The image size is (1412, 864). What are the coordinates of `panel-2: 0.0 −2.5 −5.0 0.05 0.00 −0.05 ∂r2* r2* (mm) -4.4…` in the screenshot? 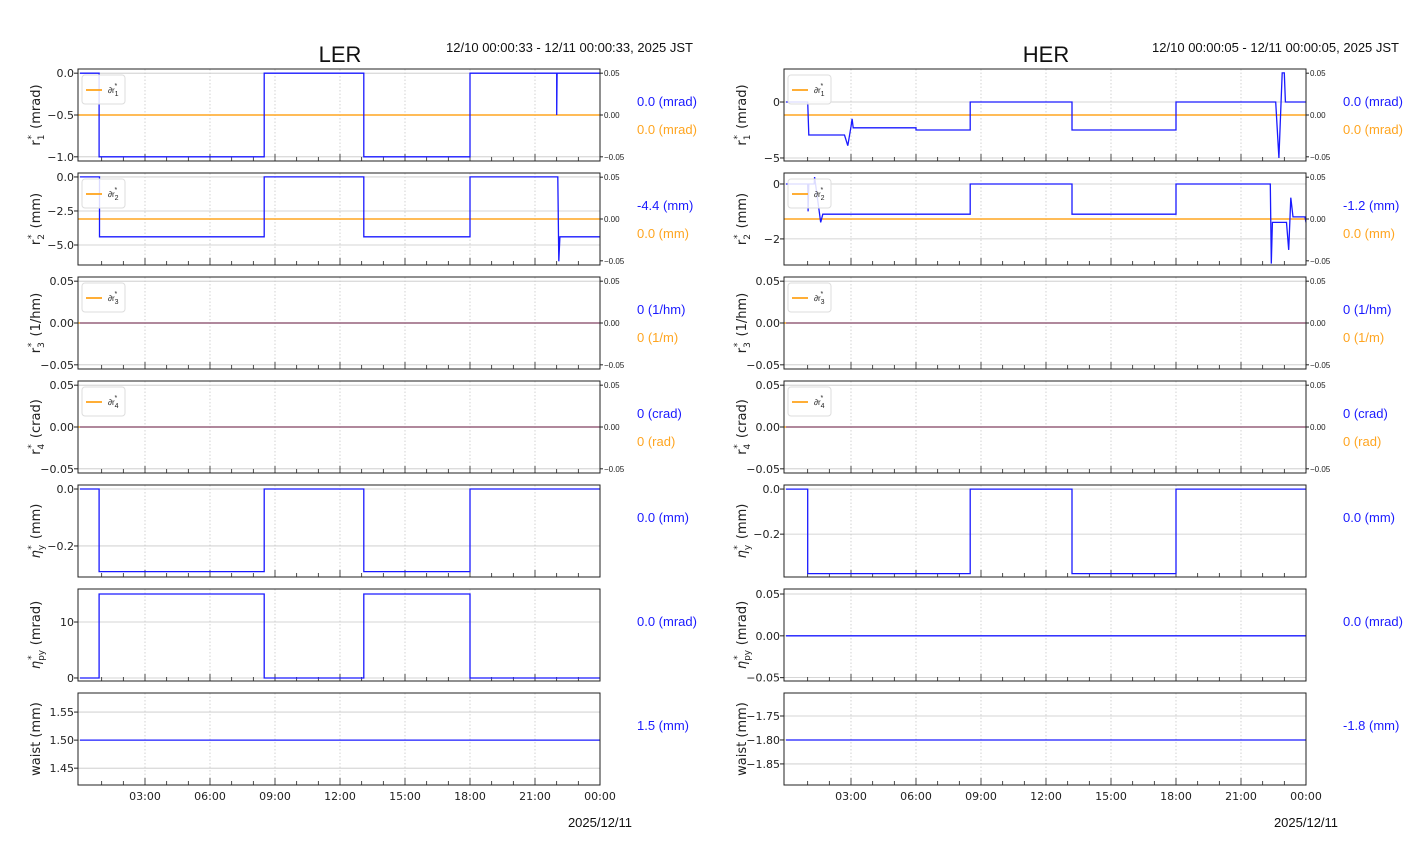 It's located at (360, 218).